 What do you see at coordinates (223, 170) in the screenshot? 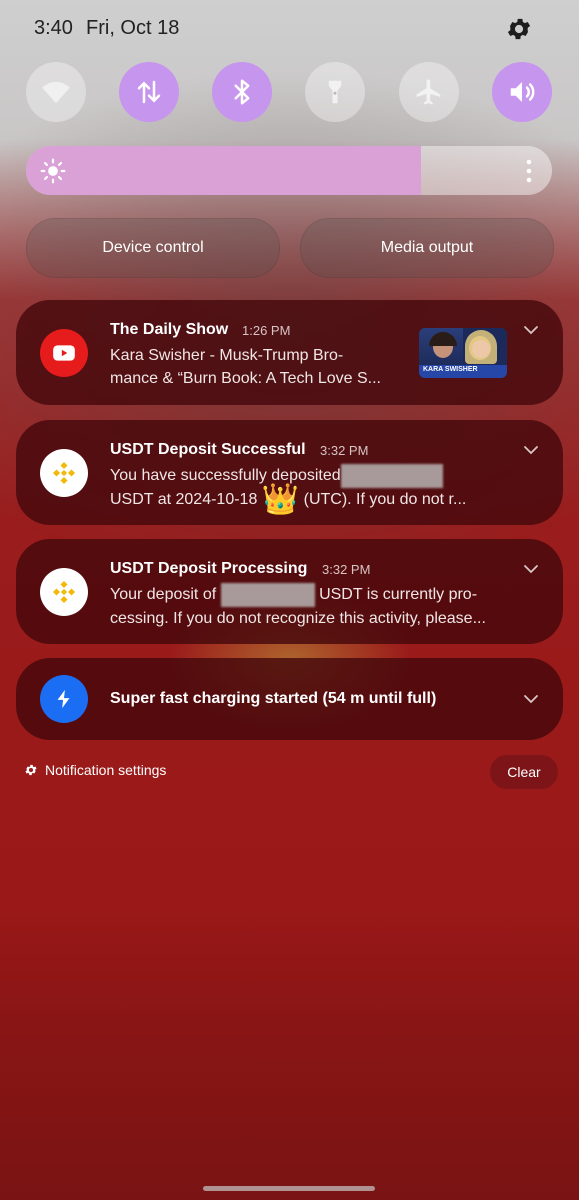
I see `brightness-fill` at bounding box center [223, 170].